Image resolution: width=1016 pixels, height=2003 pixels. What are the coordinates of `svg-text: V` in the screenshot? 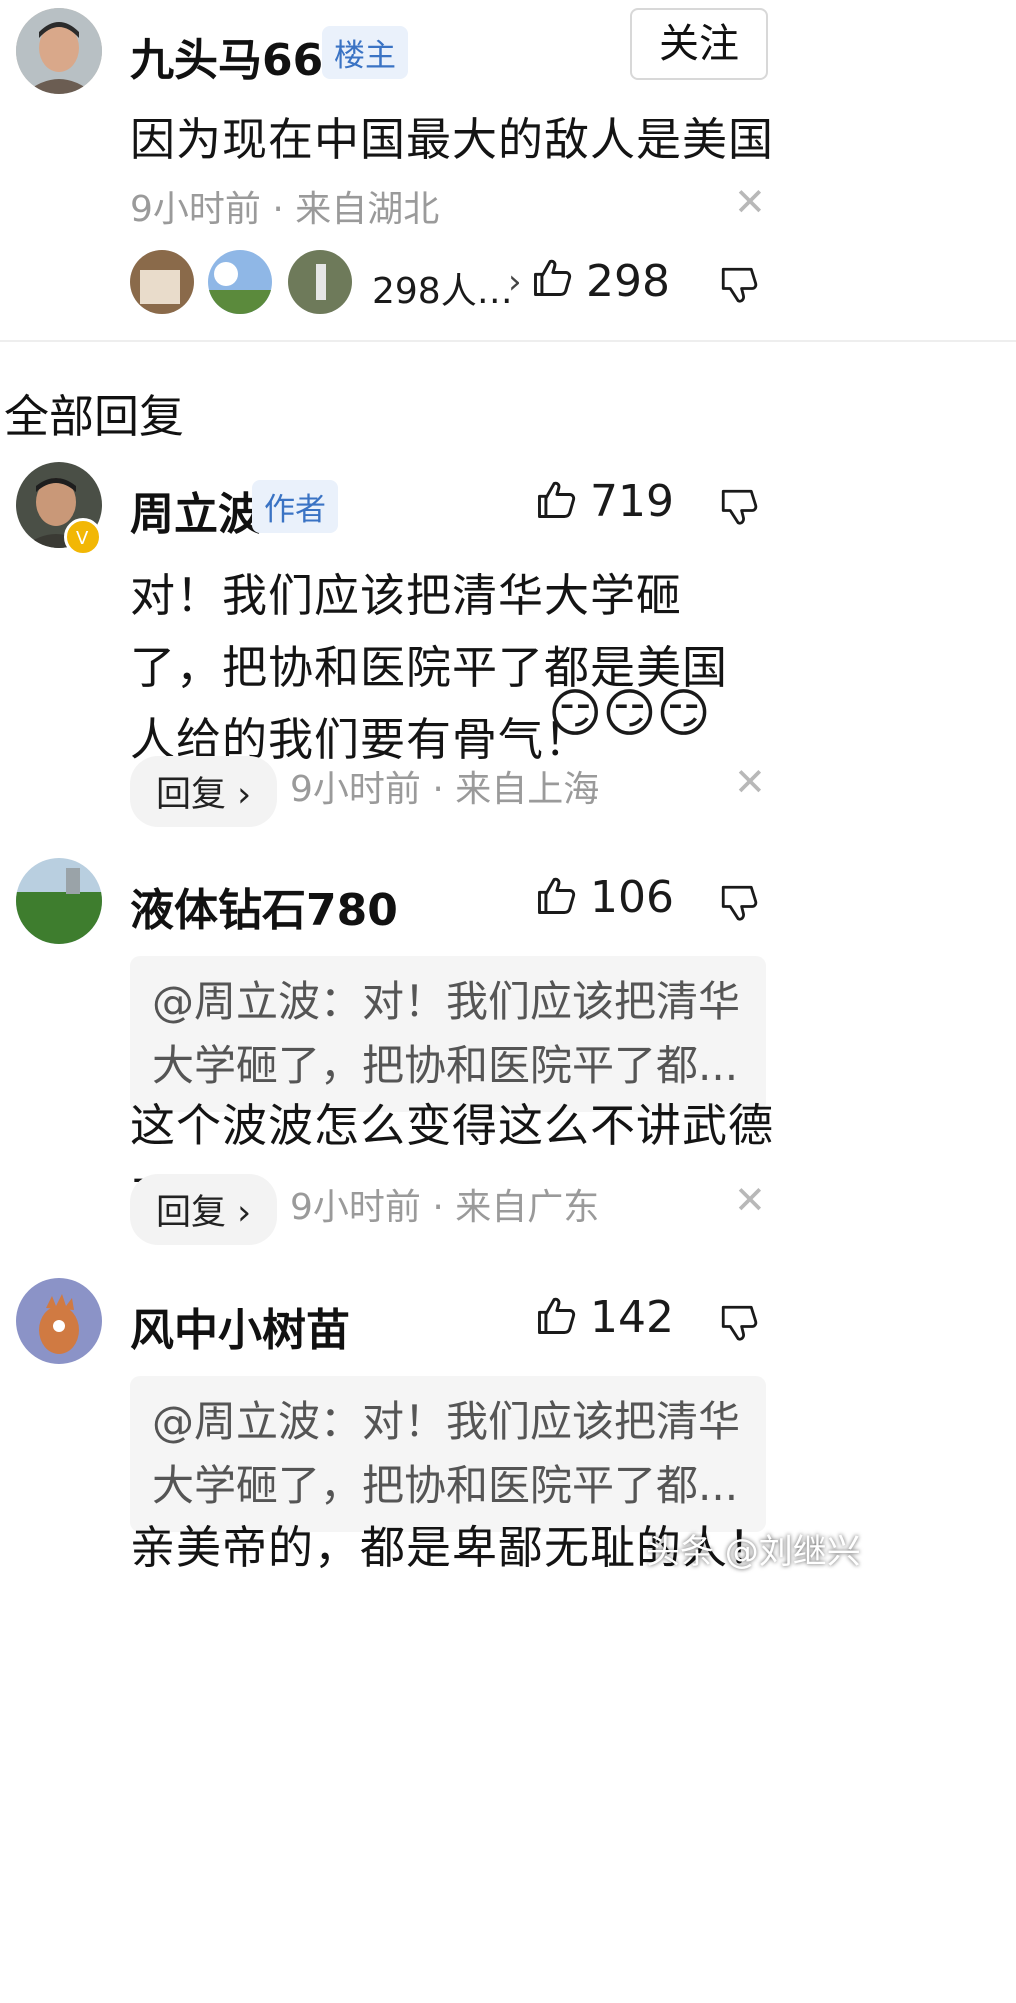 It's located at (82, 538).